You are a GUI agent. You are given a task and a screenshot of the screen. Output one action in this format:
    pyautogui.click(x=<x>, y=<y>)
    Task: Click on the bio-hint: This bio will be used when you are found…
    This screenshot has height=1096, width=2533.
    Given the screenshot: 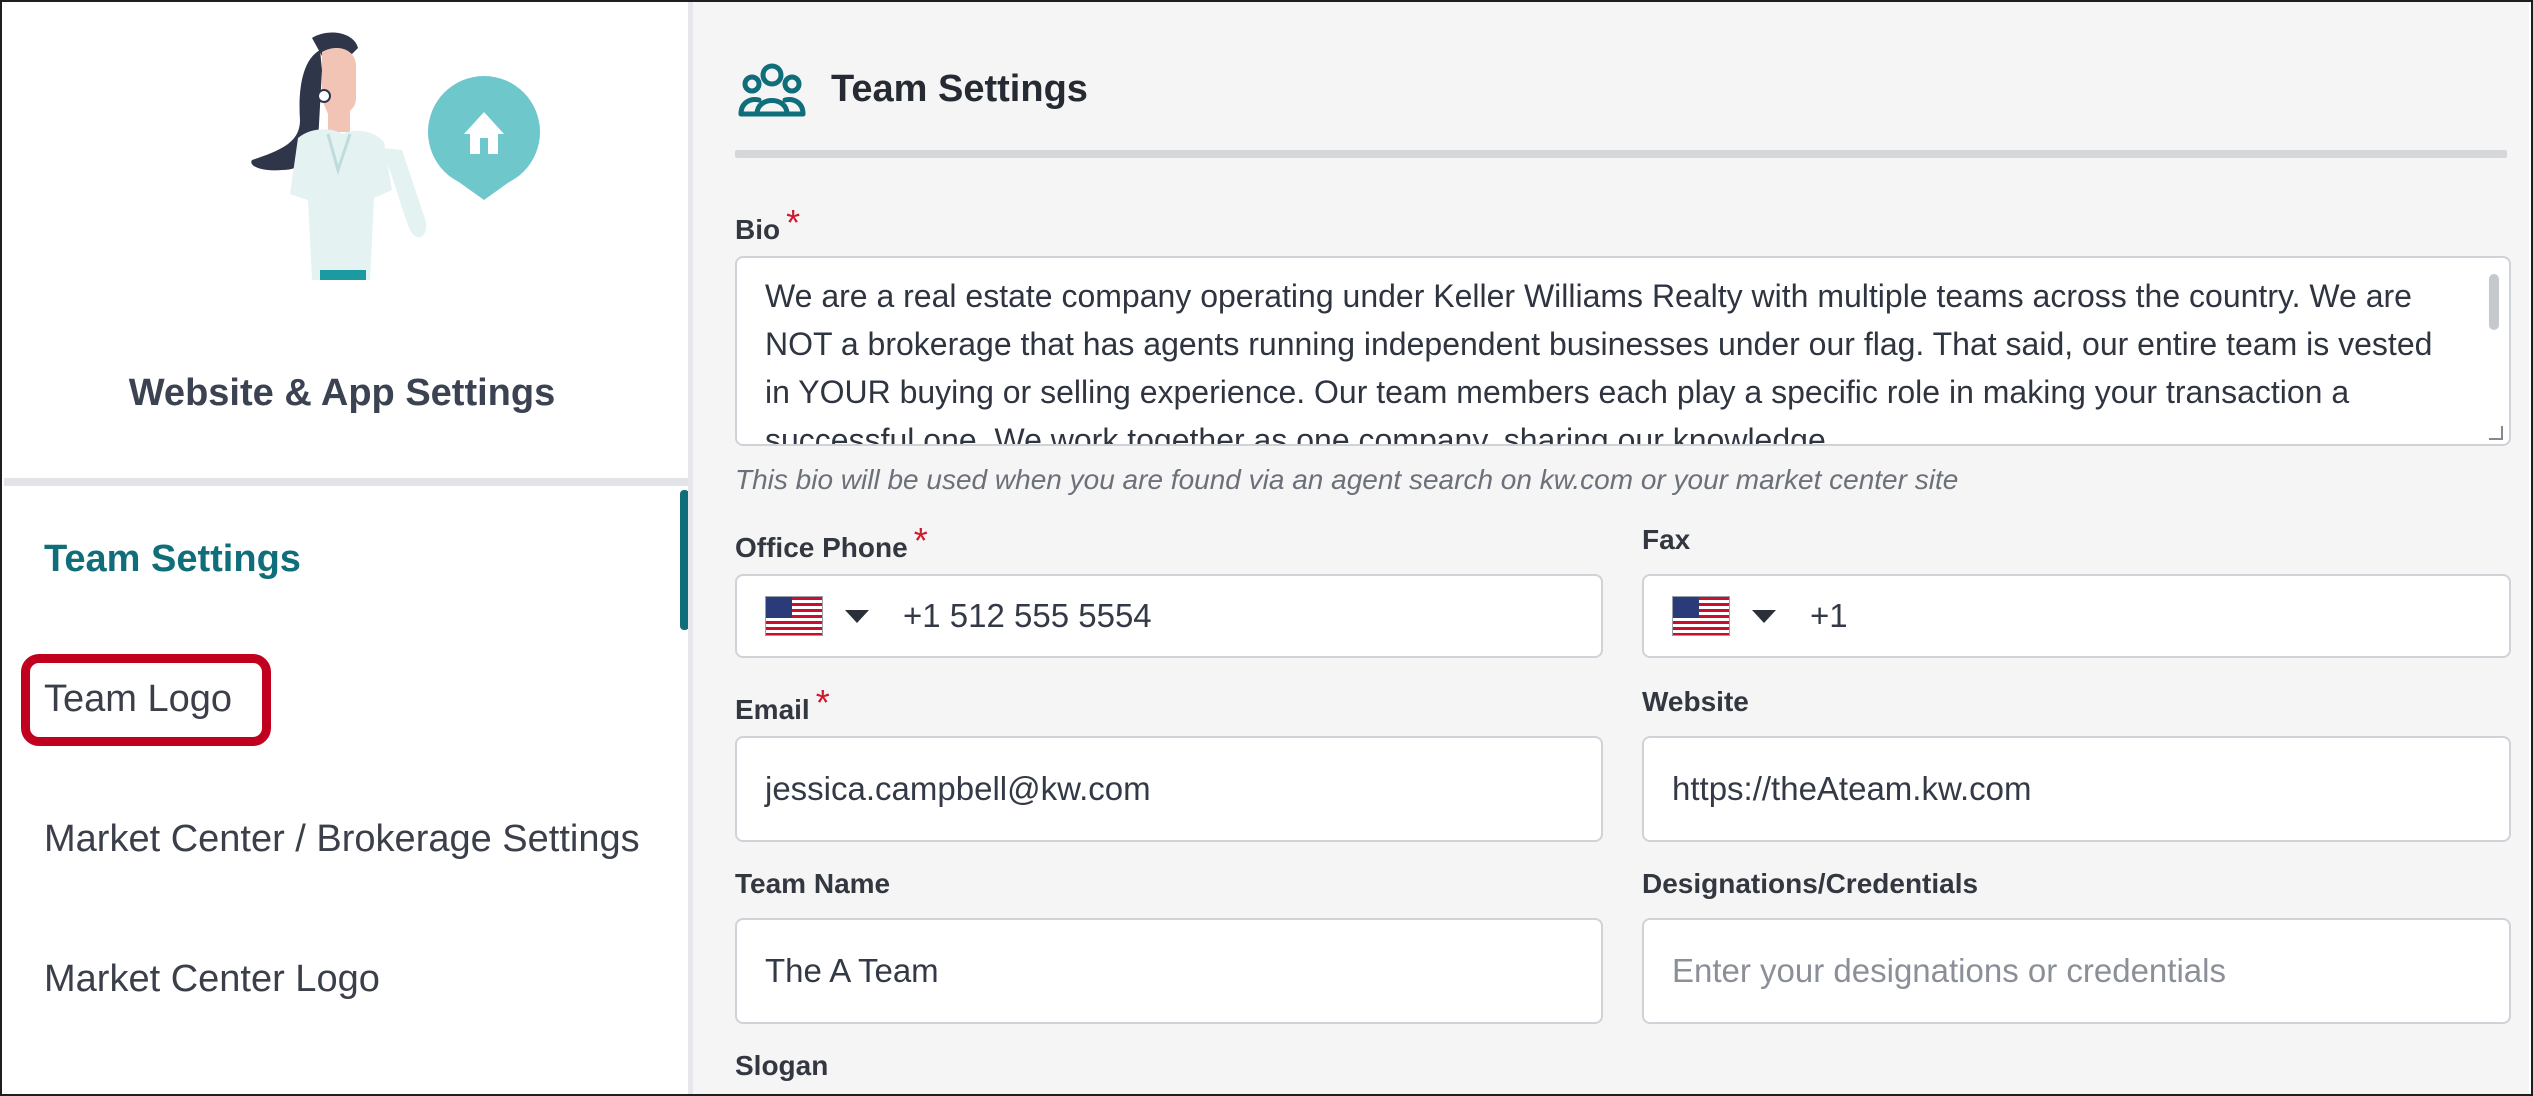 What is the action you would take?
    pyautogui.click(x=1347, y=479)
    